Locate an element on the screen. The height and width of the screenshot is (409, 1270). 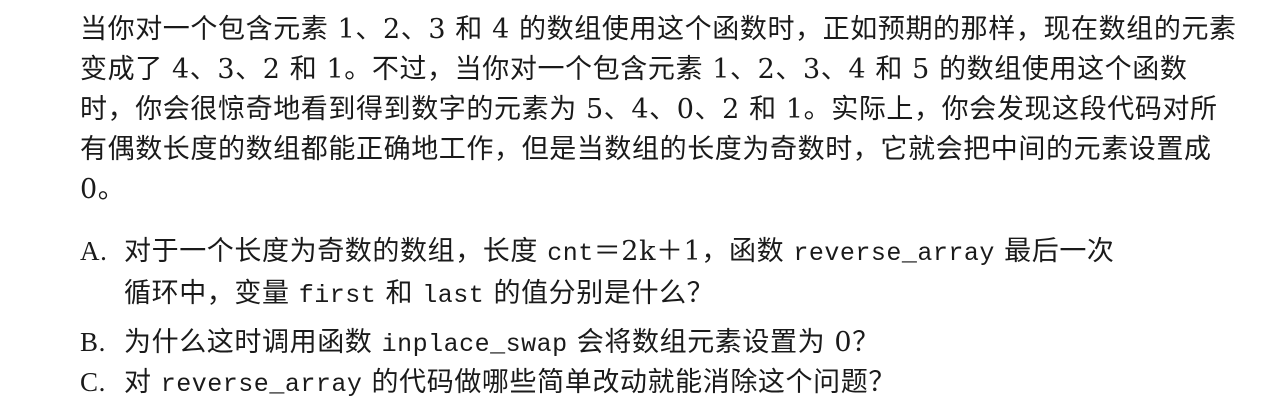
question-c: C. 对 reverse_array 的代码做哪些简单改动就能消除这个问题？ is located at coordinates (660, 383).